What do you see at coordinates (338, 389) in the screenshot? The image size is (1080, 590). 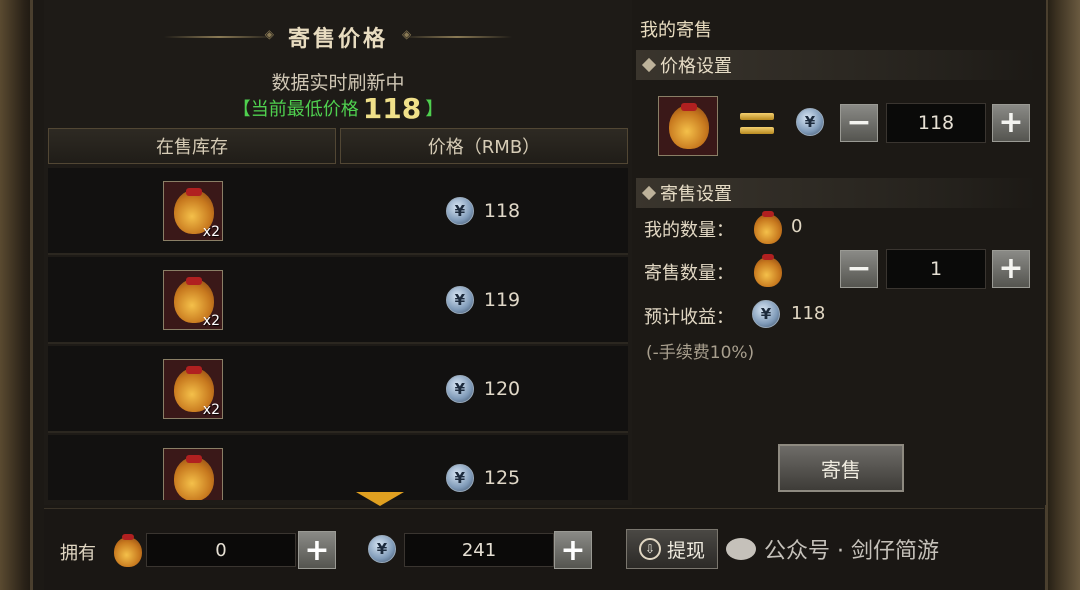 I see `table-row: x2 ¥120` at bounding box center [338, 389].